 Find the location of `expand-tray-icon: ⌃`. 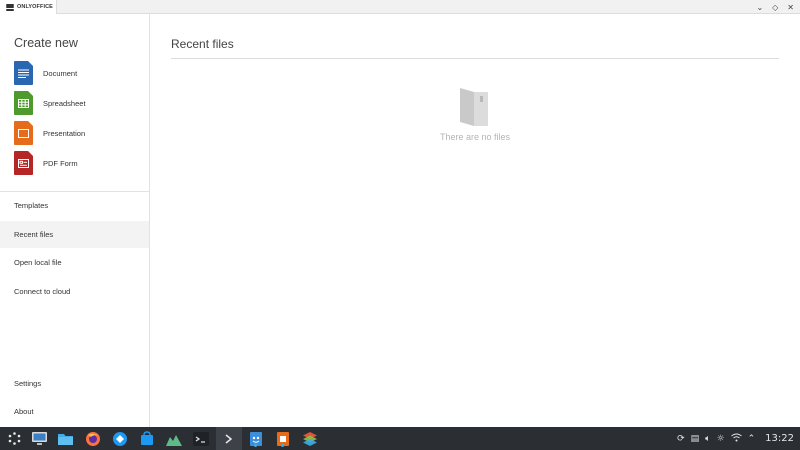

expand-tray-icon: ⌃ is located at coordinates (752, 439).